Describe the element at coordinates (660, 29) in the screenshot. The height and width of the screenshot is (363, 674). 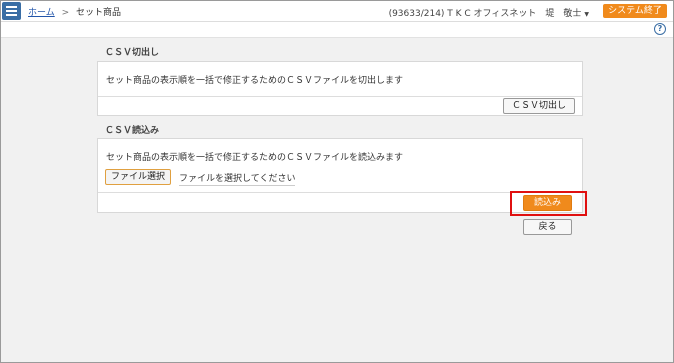
I see `help-icon: ?` at that location.